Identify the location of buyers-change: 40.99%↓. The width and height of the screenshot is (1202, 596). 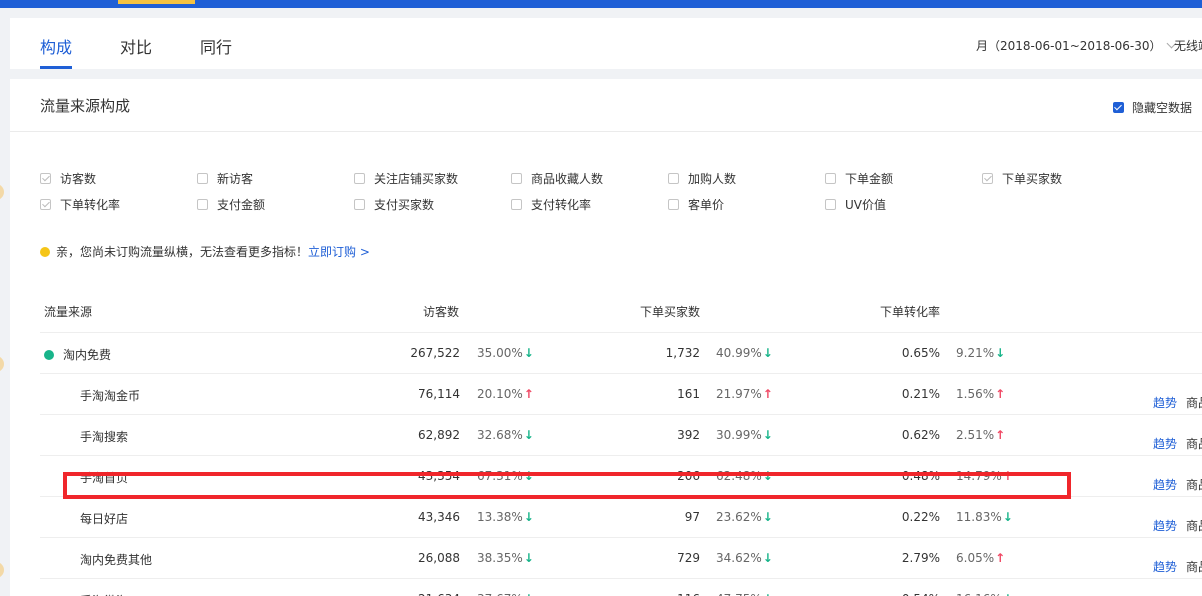
(744, 353).